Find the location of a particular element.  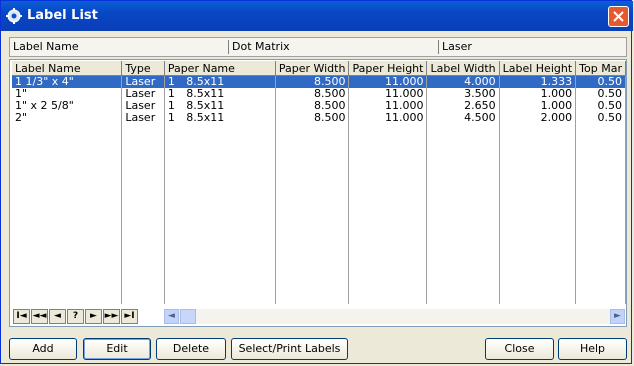

delete-button: Delete is located at coordinates (191, 349).